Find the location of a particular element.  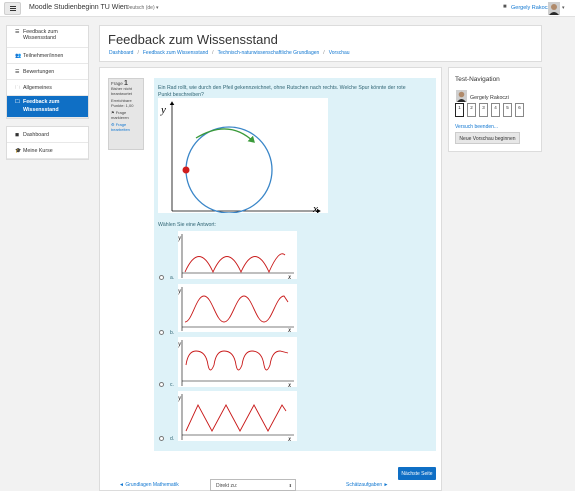

jump-to-select: Direkt zu: ⬍ is located at coordinates (253, 485).